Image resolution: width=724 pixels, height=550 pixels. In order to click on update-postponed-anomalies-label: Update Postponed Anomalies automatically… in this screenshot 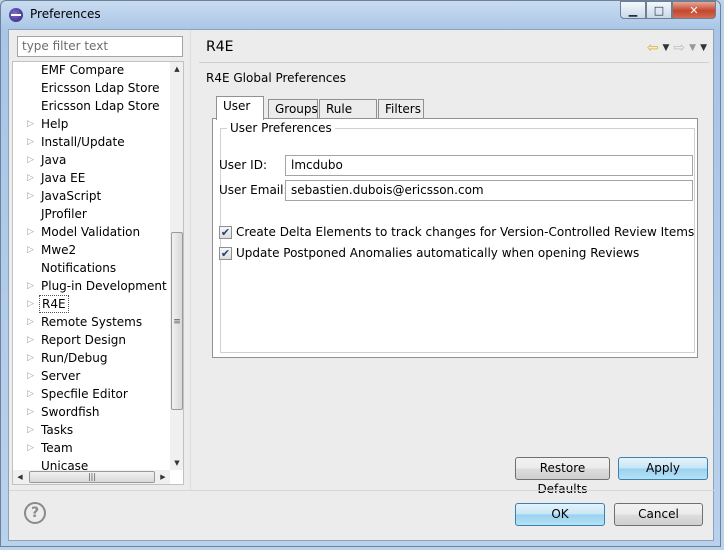, I will do `click(438, 253)`.